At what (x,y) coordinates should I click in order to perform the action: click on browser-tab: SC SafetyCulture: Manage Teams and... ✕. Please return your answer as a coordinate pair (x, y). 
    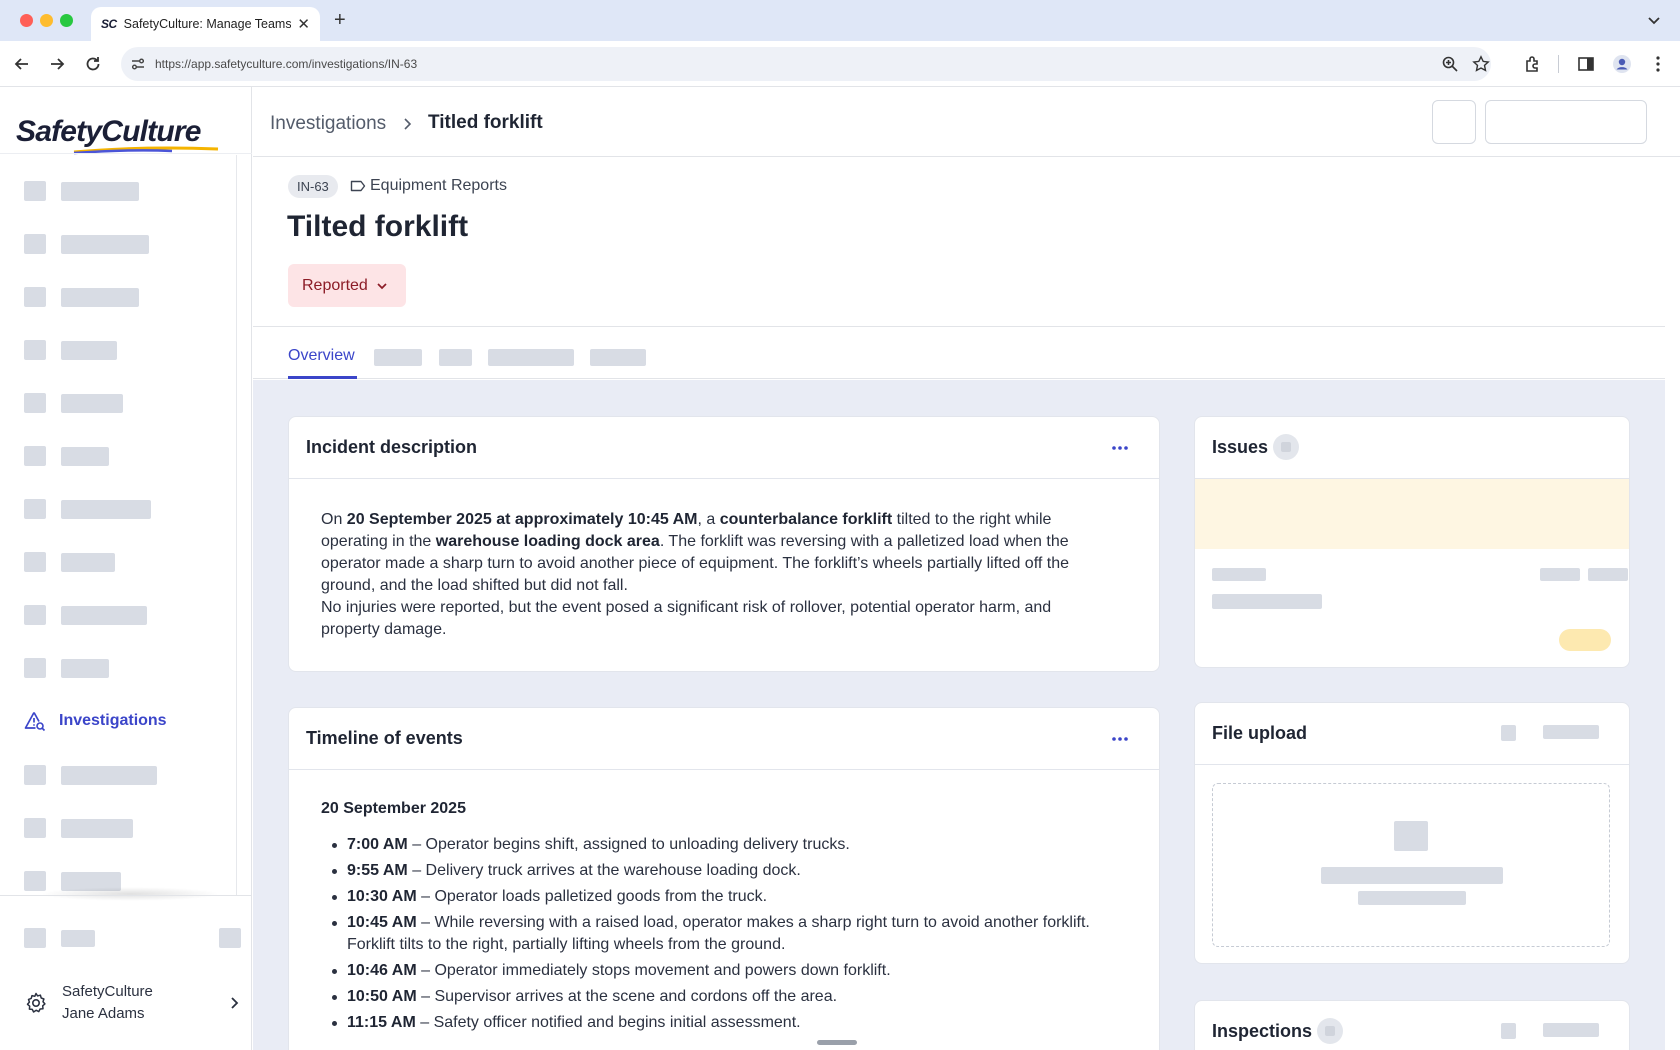
    Looking at the image, I should click on (205, 24).